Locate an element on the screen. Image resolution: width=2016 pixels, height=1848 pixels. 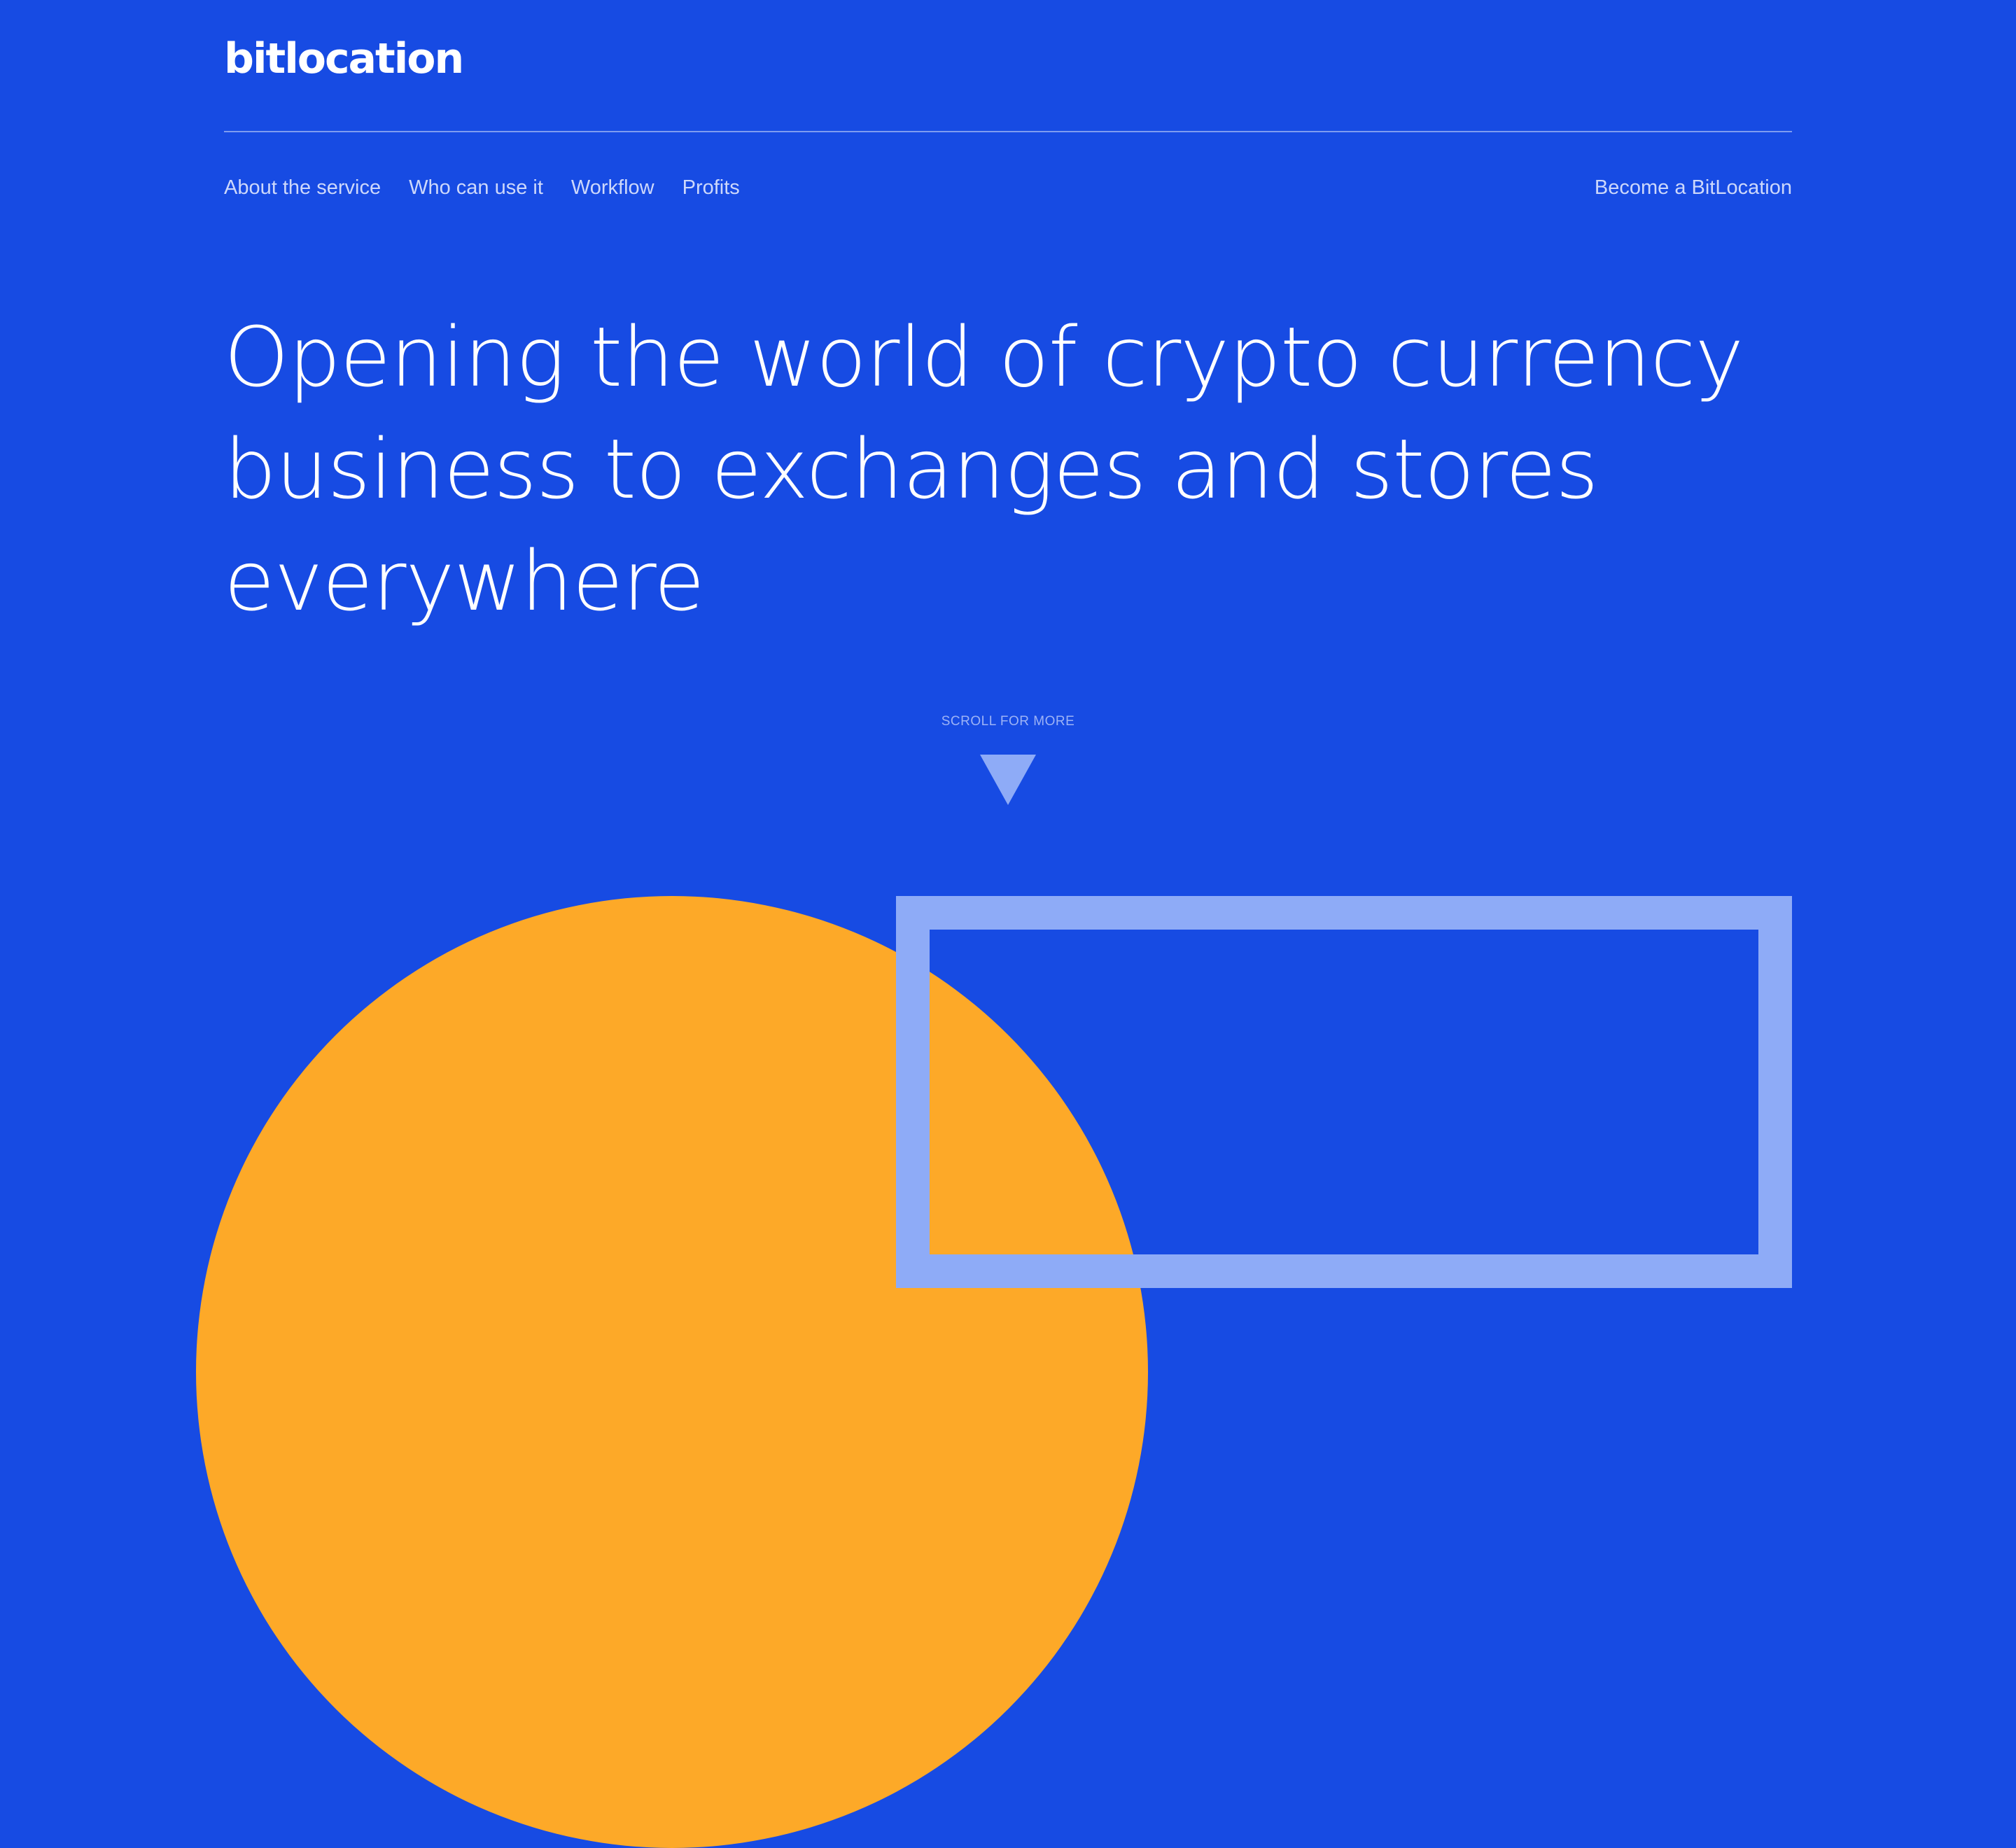
scroll-for-more-label: SCROLL FOR MORE is located at coordinates (1008, 721).